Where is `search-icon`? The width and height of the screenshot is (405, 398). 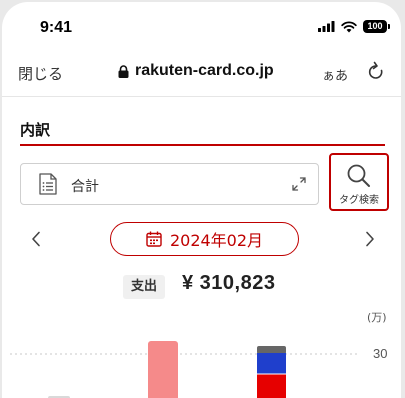 search-icon is located at coordinates (358, 175).